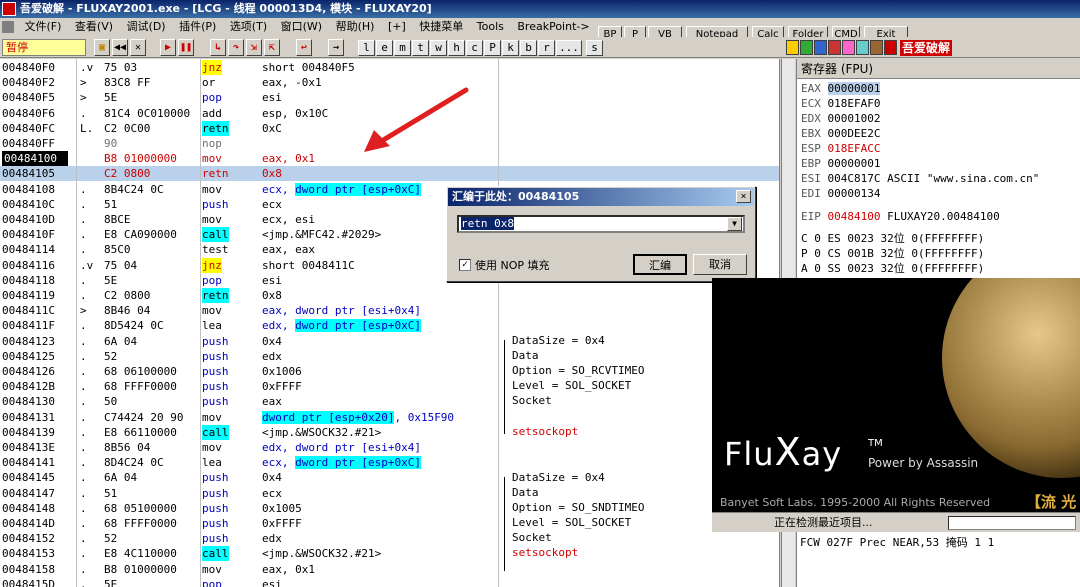  I want to click on open-icon: ▣, so click(102, 47).